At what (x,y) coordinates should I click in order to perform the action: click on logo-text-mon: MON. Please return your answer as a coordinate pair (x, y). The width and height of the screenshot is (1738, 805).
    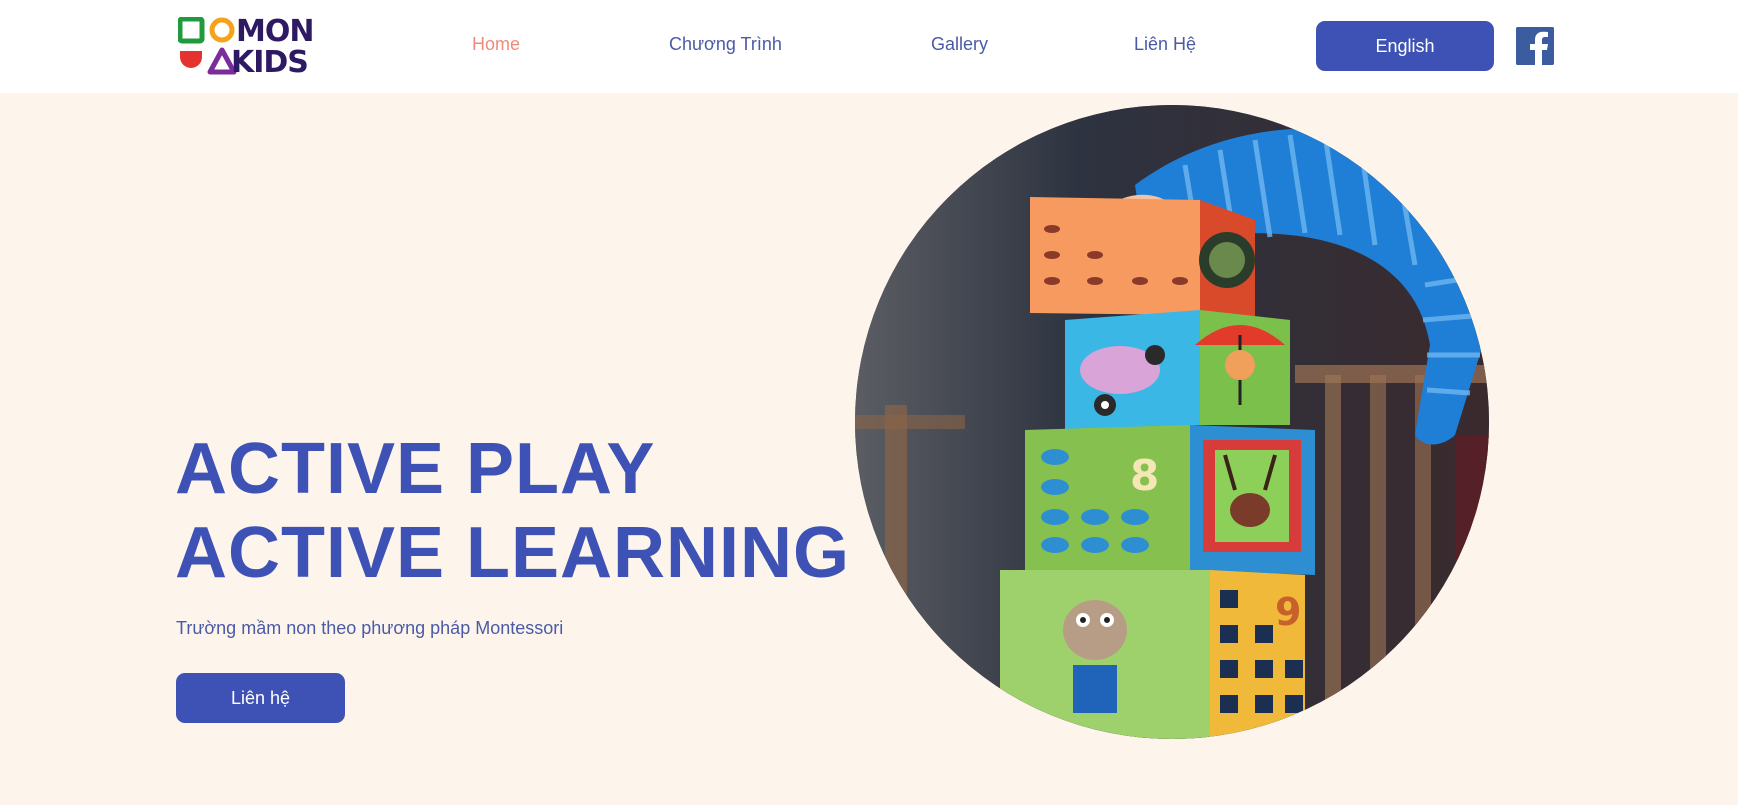
    Looking at the image, I should click on (275, 31).